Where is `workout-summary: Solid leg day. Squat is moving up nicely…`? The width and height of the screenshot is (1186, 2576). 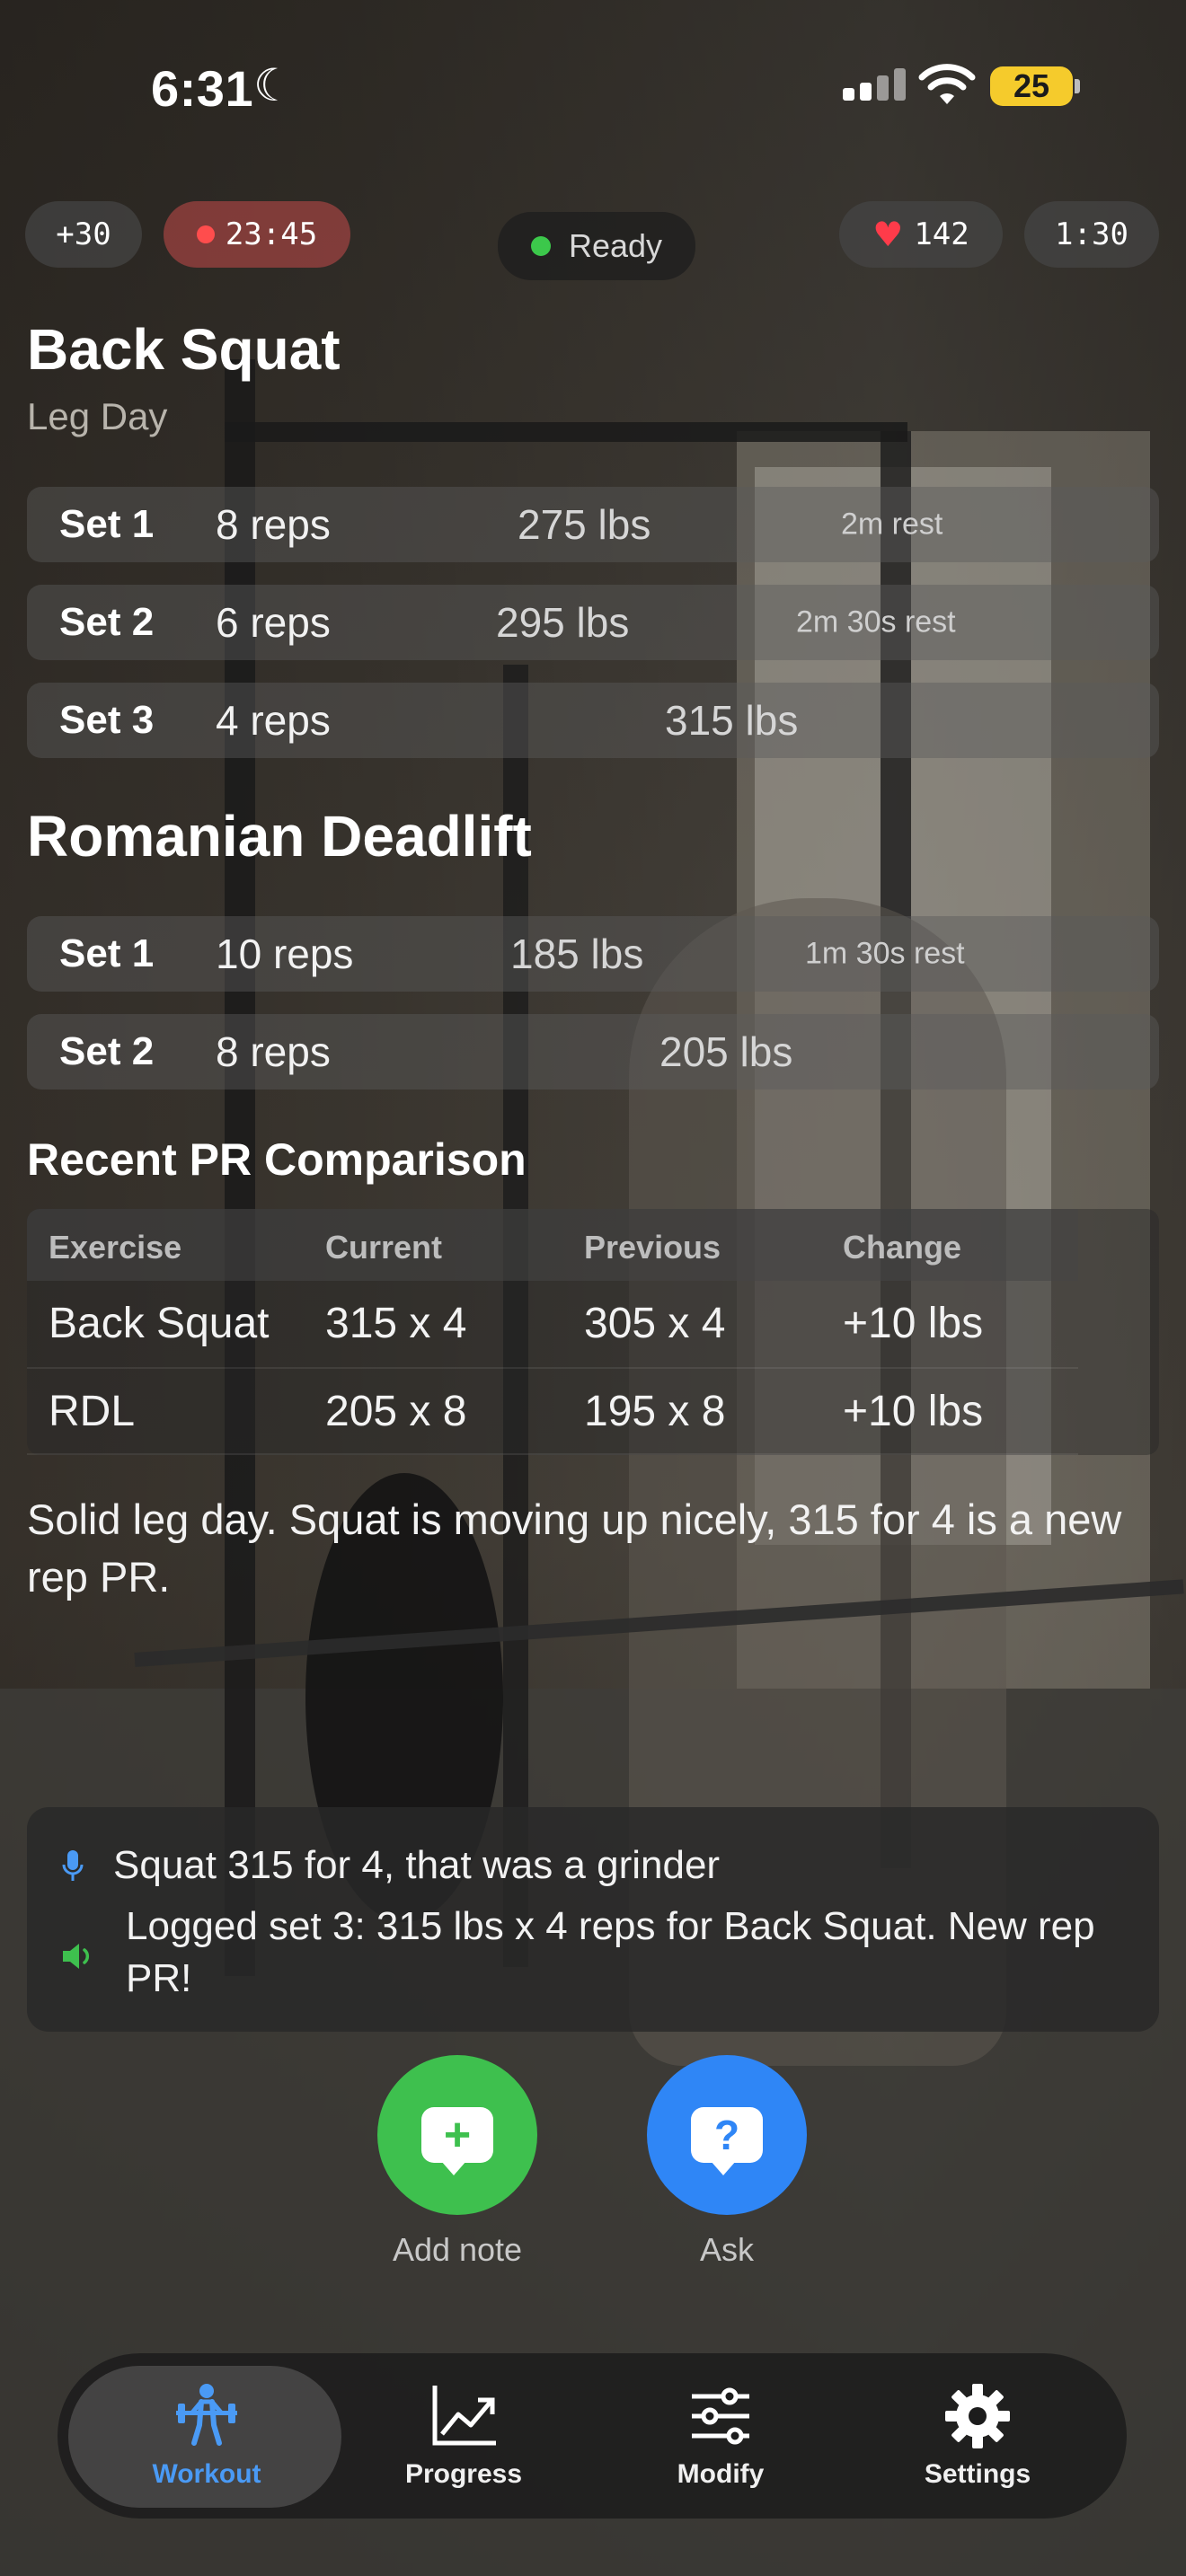
workout-summary: Solid leg day. Squat is moving up nicely… is located at coordinates (574, 1548).